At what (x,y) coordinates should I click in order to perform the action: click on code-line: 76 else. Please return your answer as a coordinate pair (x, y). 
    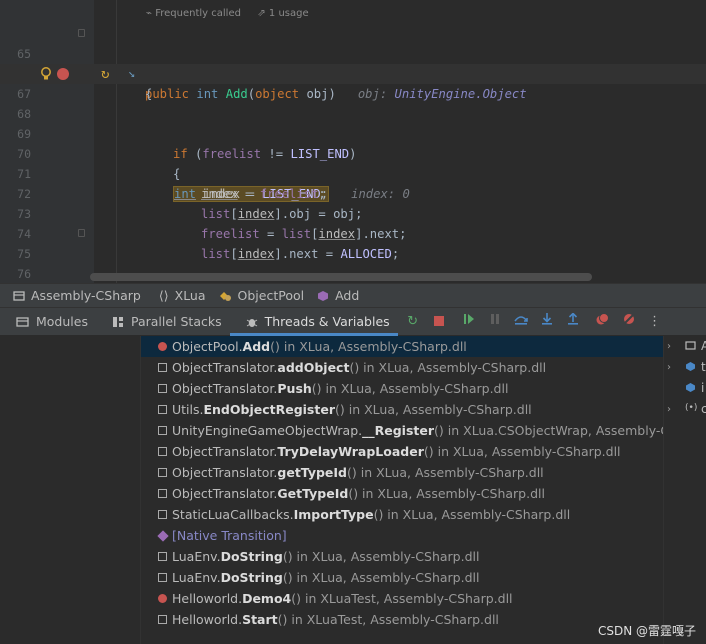
    Looking at the image, I should click on (353, 262).